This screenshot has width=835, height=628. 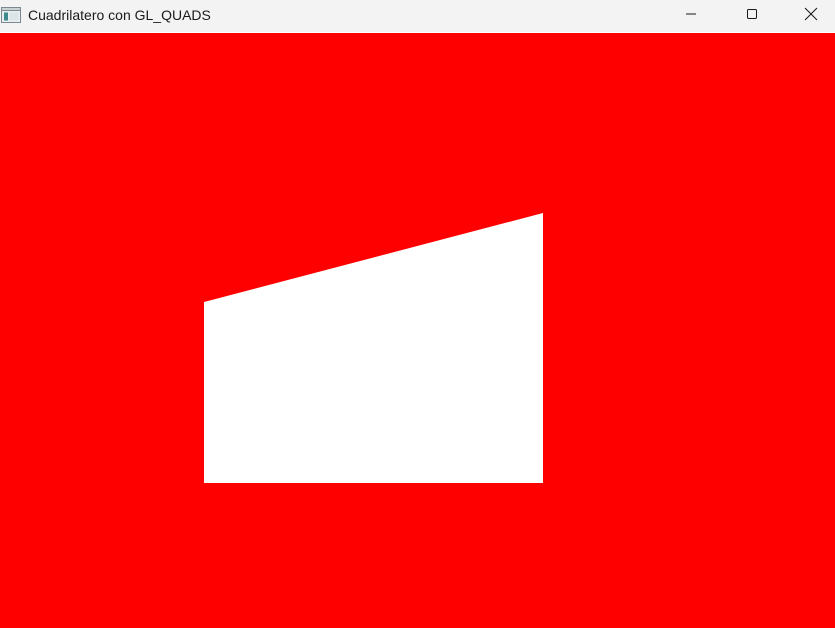 I want to click on window-title: Cuadrilatero con GL_QUADS, so click(x=119, y=15).